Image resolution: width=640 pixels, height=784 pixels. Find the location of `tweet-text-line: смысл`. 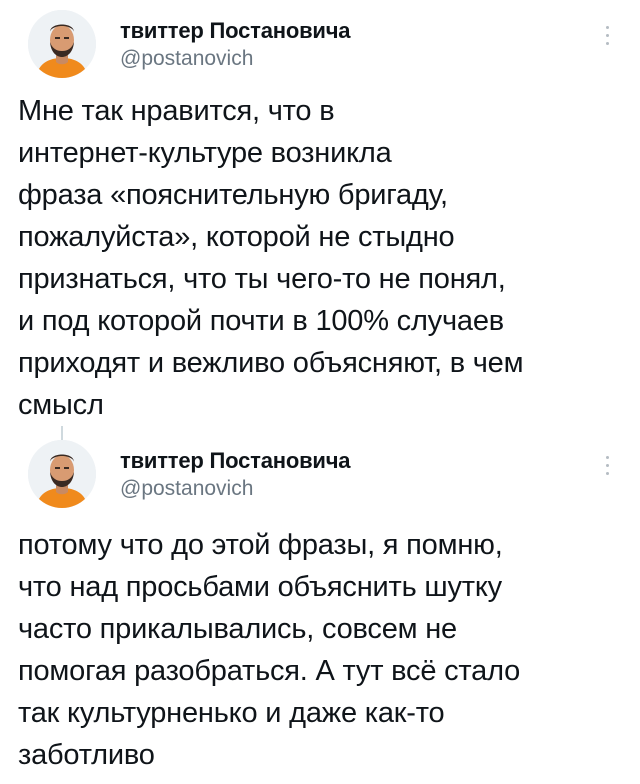

tweet-text-line: смысл is located at coordinates (61, 405).